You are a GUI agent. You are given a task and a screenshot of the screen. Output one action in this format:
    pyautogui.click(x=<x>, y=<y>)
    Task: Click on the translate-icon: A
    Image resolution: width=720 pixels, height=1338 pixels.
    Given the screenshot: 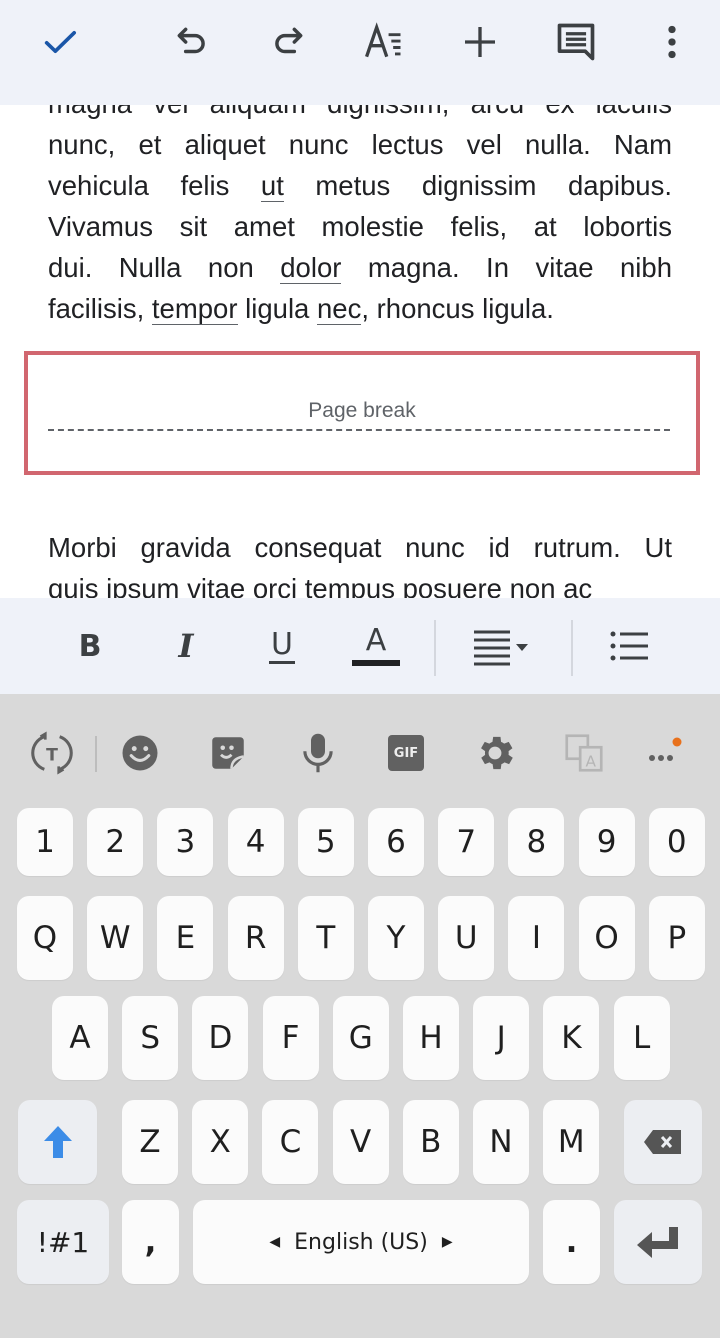 What is the action you would take?
    pyautogui.click(x=584, y=753)
    